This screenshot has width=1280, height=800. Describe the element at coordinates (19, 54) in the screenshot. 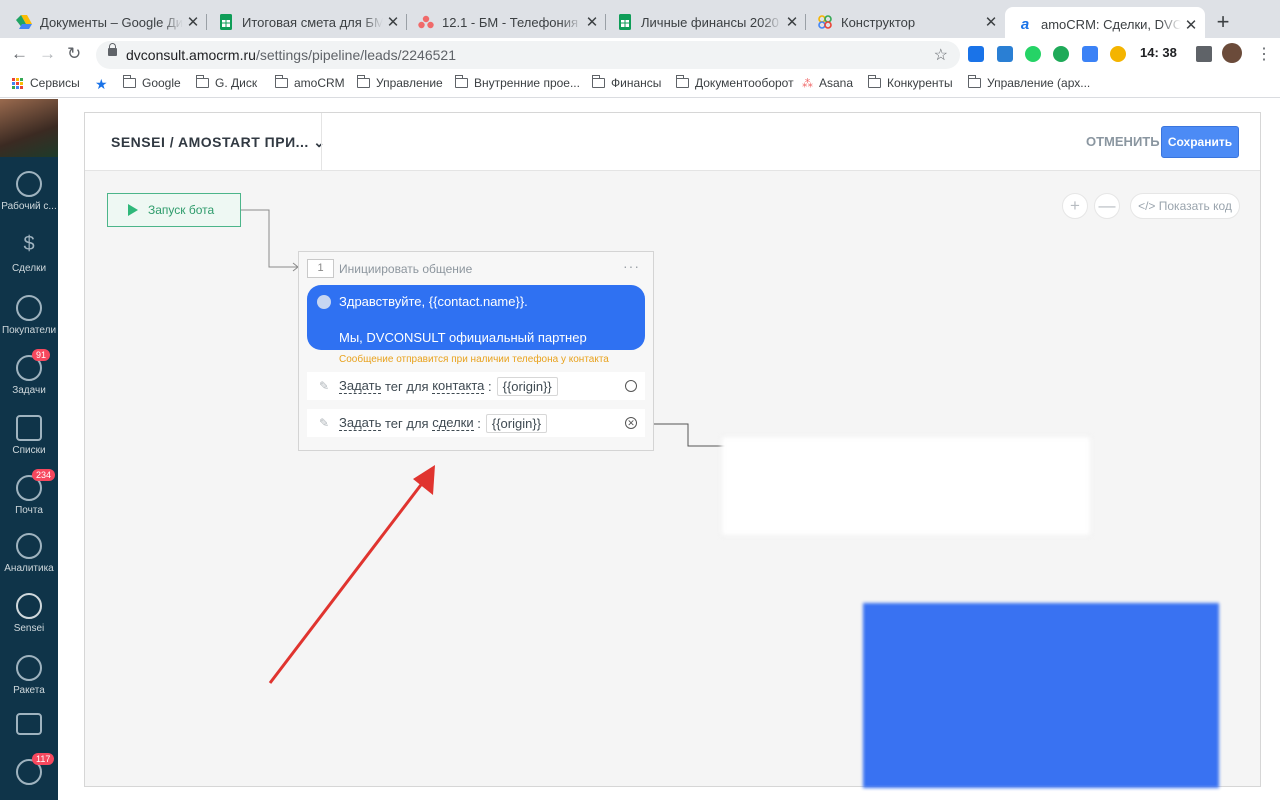

I see `back-arrow-icon: ←` at that location.